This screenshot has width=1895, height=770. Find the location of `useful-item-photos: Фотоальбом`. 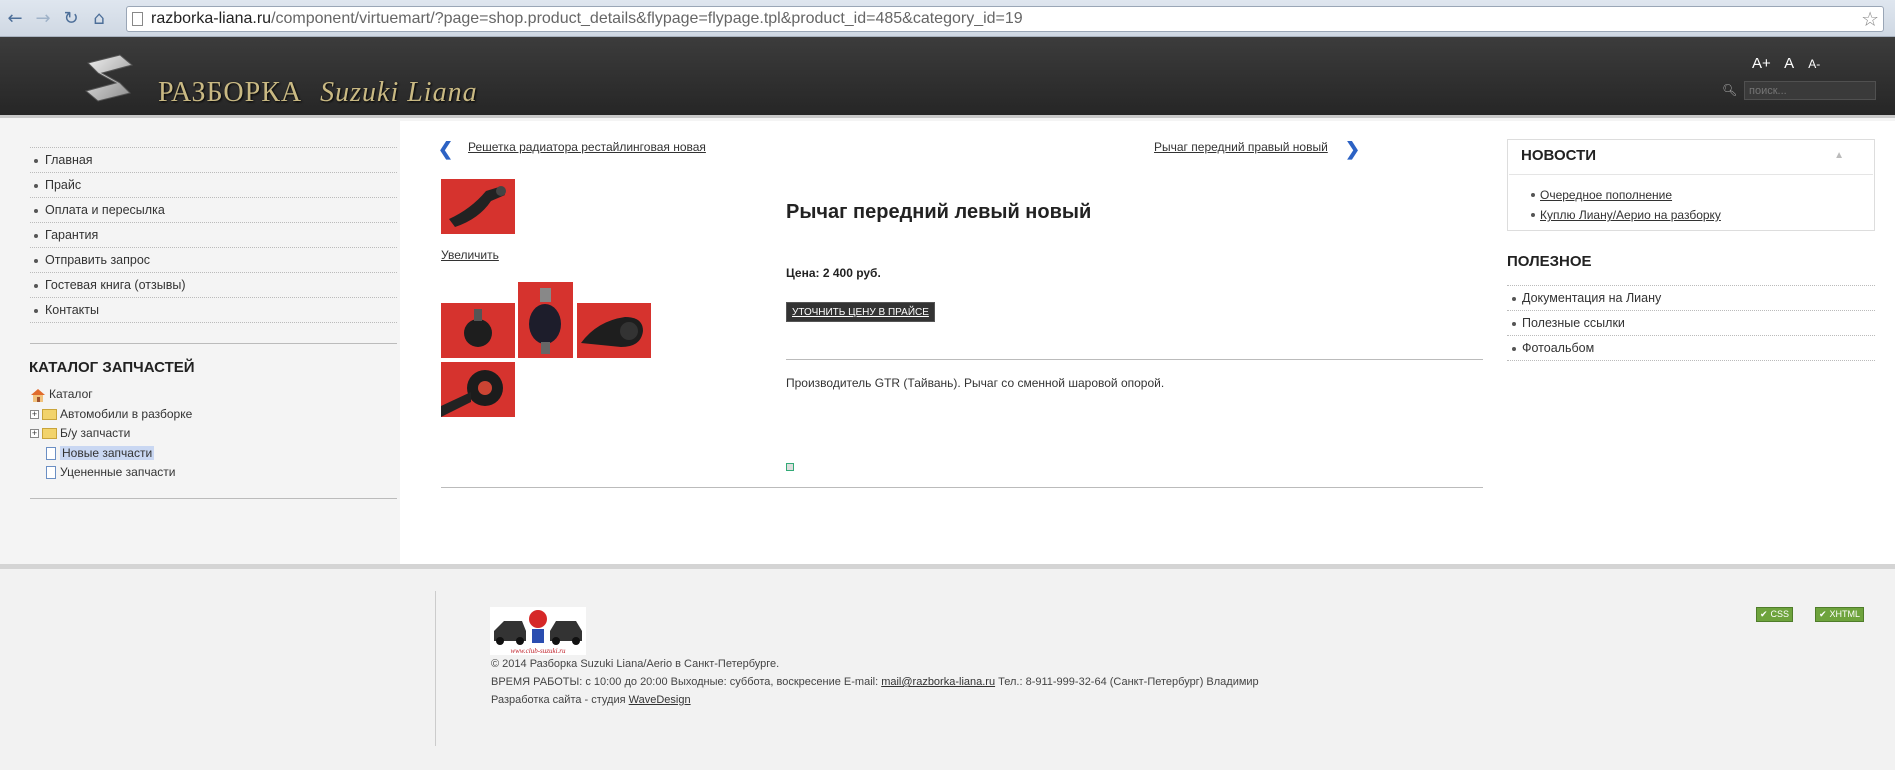

useful-item-photos: Фотоальбом is located at coordinates (1691, 348).